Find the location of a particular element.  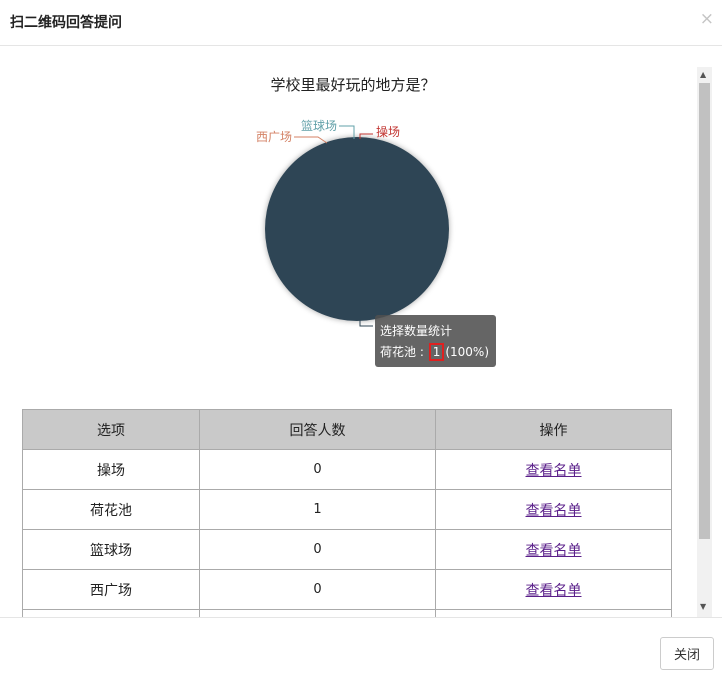

scrollbar: ▲ ▼ is located at coordinates (704, 342).